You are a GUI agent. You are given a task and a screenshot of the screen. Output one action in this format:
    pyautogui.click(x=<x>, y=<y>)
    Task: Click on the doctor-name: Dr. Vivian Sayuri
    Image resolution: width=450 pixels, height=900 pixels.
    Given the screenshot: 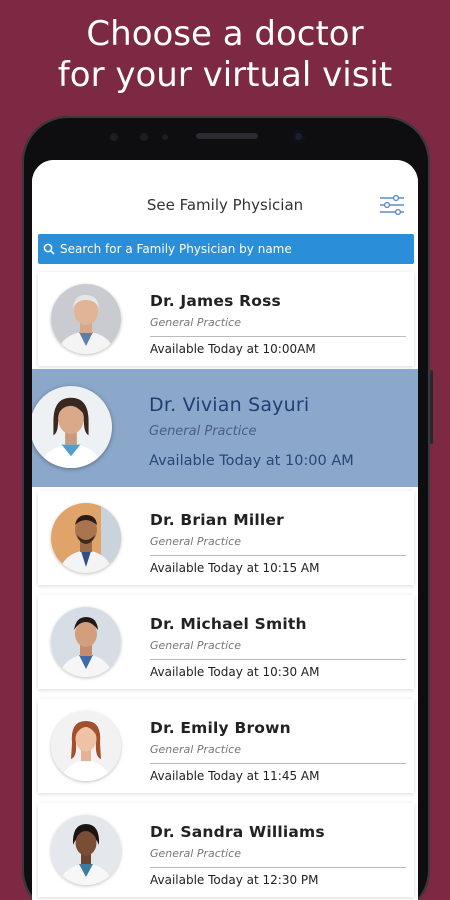 What is the action you would take?
    pyautogui.click(x=229, y=405)
    